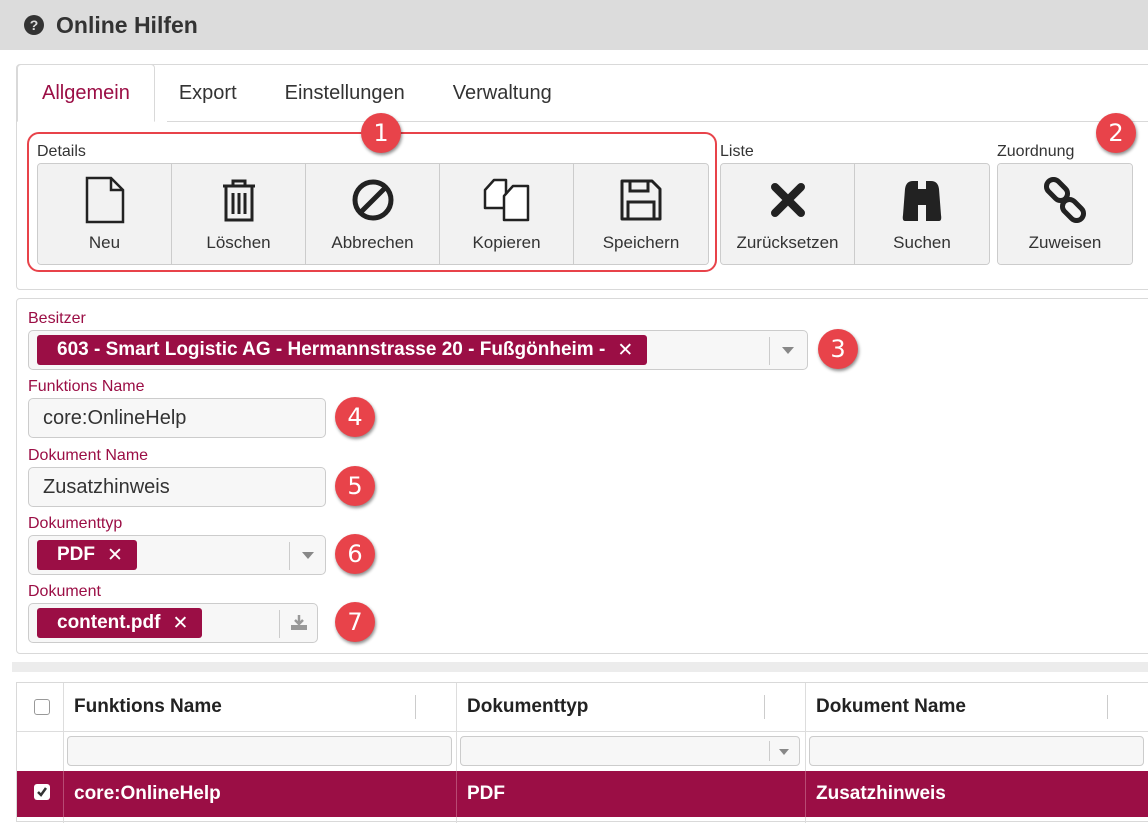  I want to click on binoculars-icon, so click(922, 200).